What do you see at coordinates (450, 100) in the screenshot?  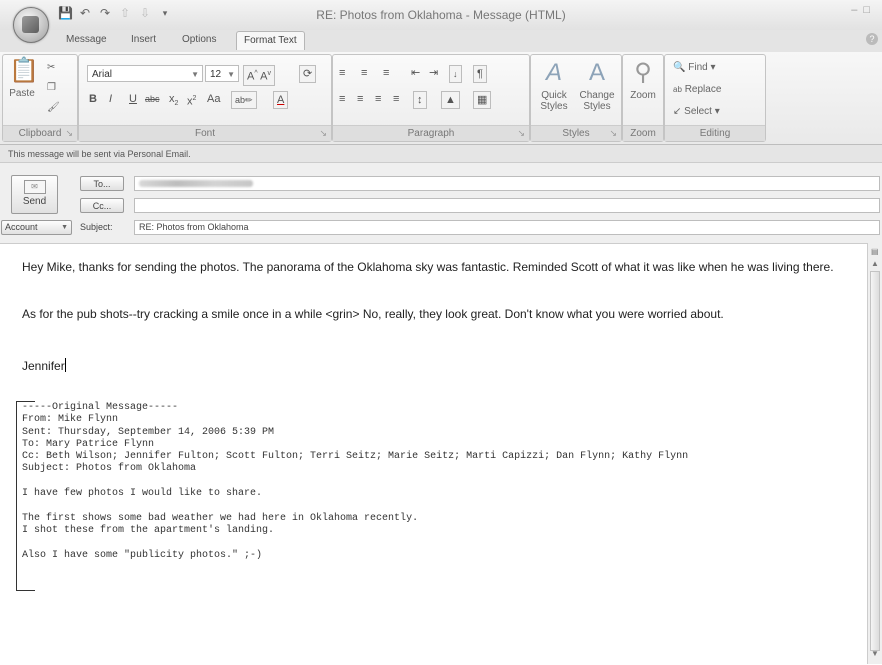 I see `shading-icon: ▲` at bounding box center [450, 100].